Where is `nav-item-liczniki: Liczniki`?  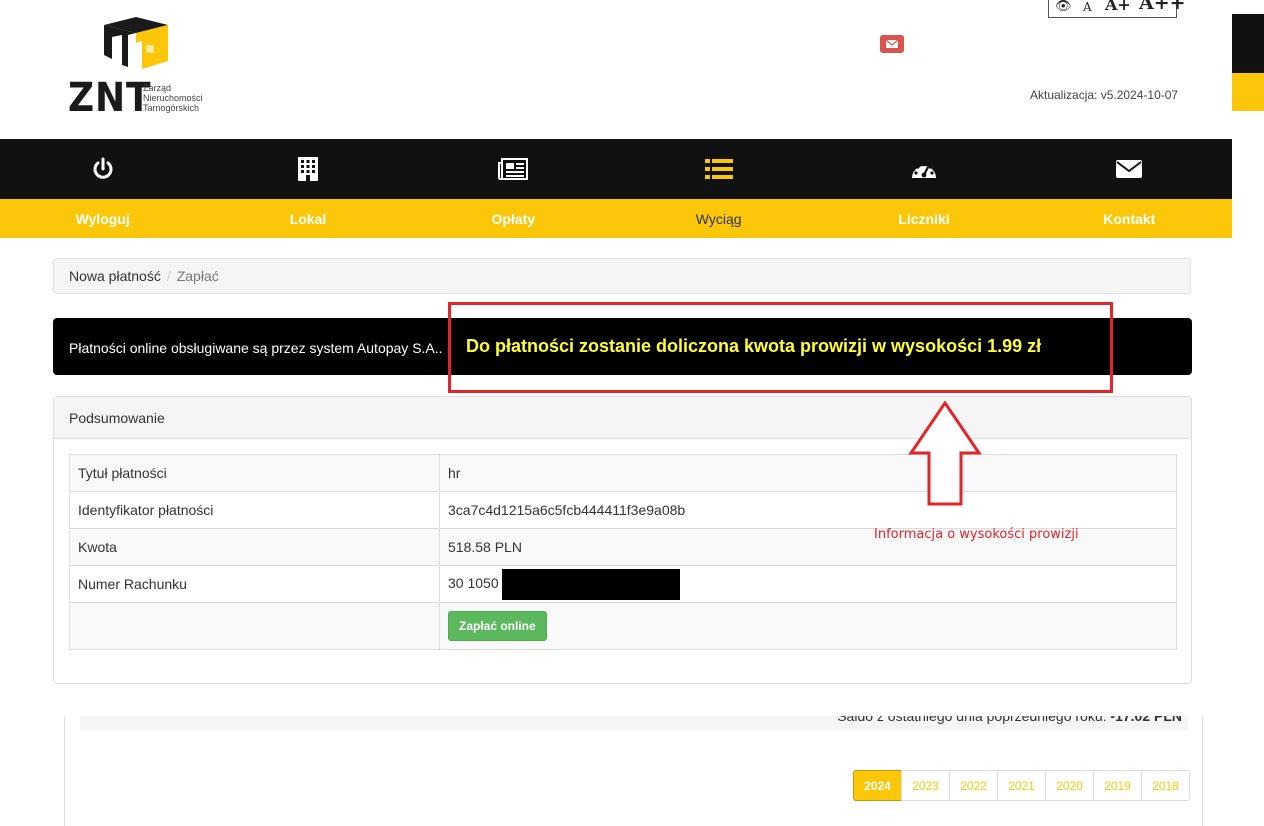 nav-item-liczniki: Liczniki is located at coordinates (923, 218).